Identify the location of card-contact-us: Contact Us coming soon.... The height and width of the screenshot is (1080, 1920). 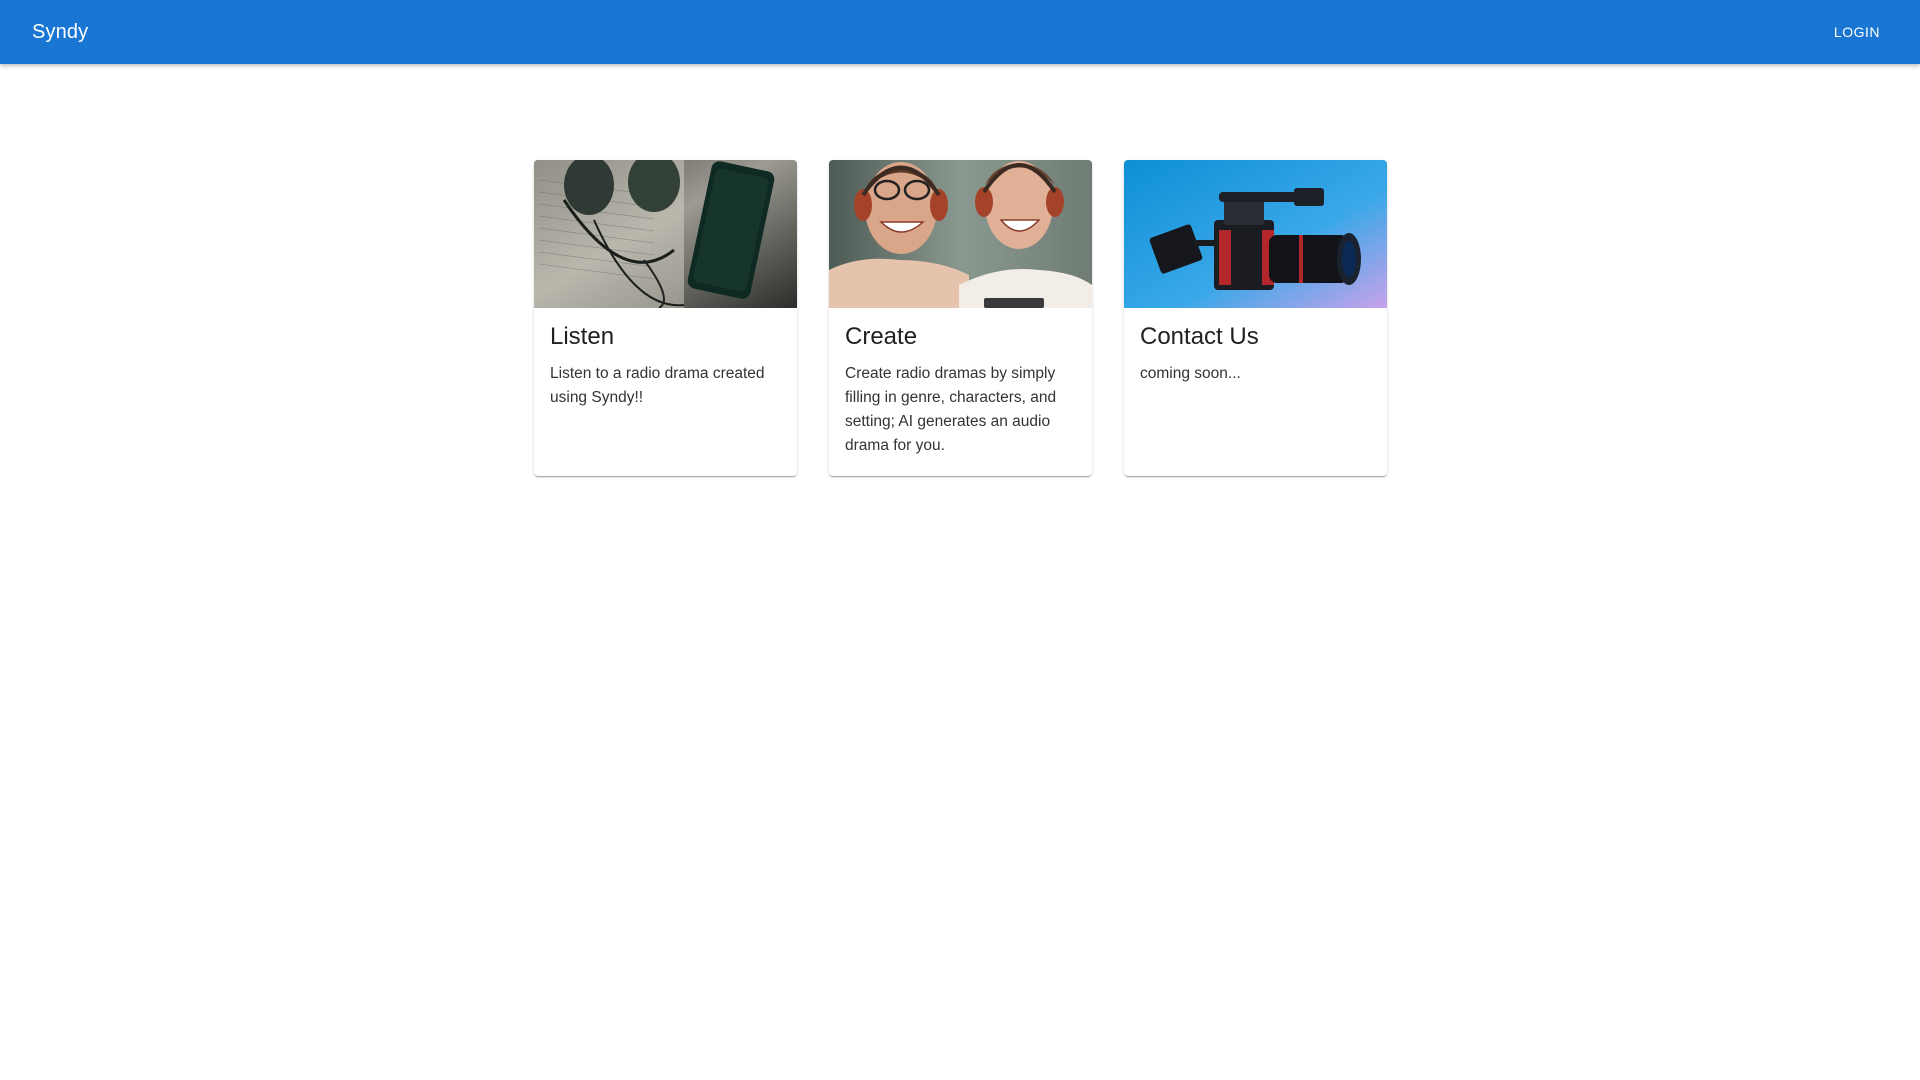
(1255, 318).